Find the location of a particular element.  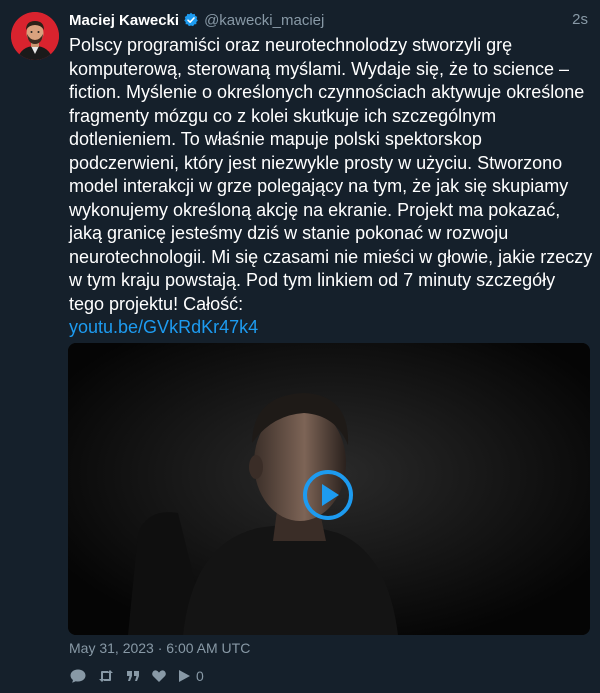

reply-button is located at coordinates (78, 676).